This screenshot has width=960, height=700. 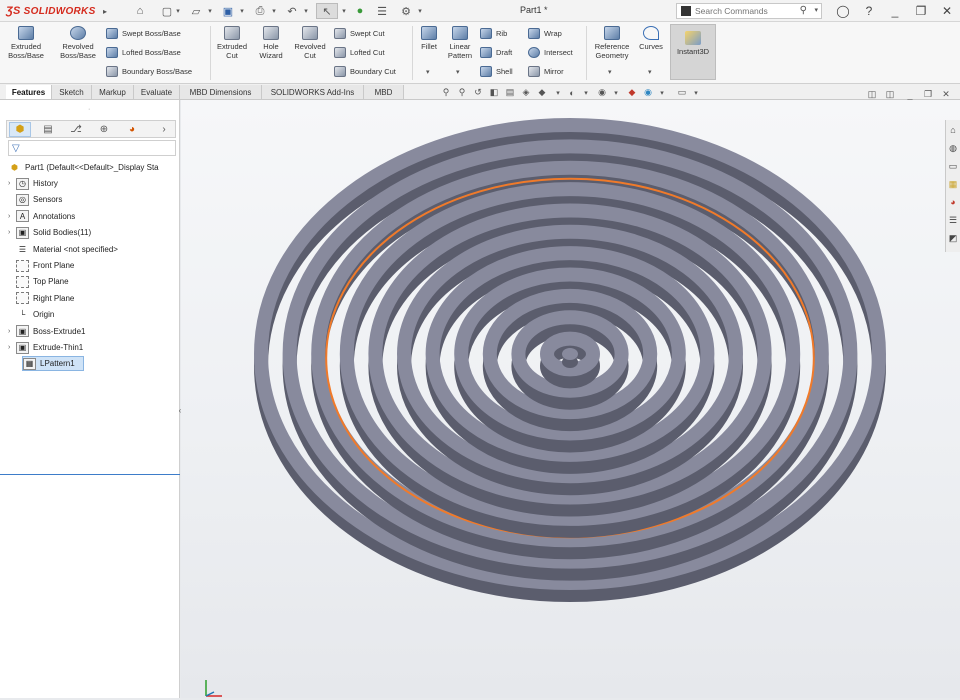 What do you see at coordinates (953, 202) in the screenshot?
I see `appearances-icon: ◕` at bounding box center [953, 202].